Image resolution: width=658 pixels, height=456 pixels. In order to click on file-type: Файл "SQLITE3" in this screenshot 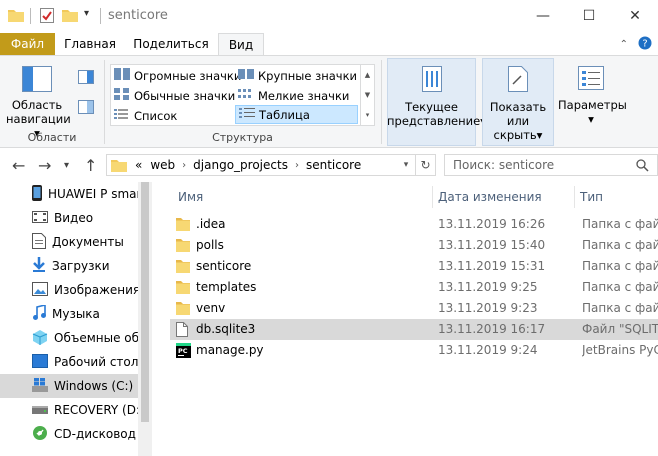, I will do `click(620, 329)`.